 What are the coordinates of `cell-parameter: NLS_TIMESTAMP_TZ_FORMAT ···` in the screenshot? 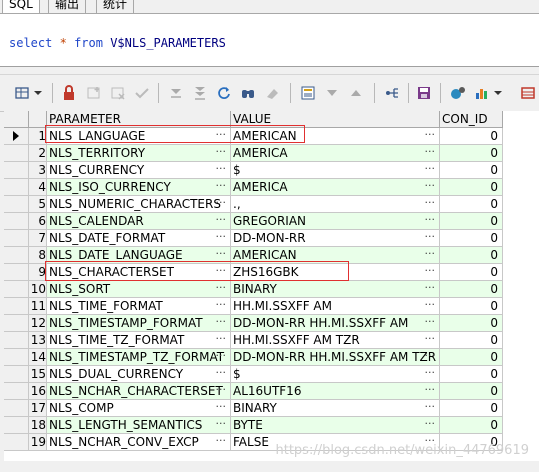 It's located at (139, 357).